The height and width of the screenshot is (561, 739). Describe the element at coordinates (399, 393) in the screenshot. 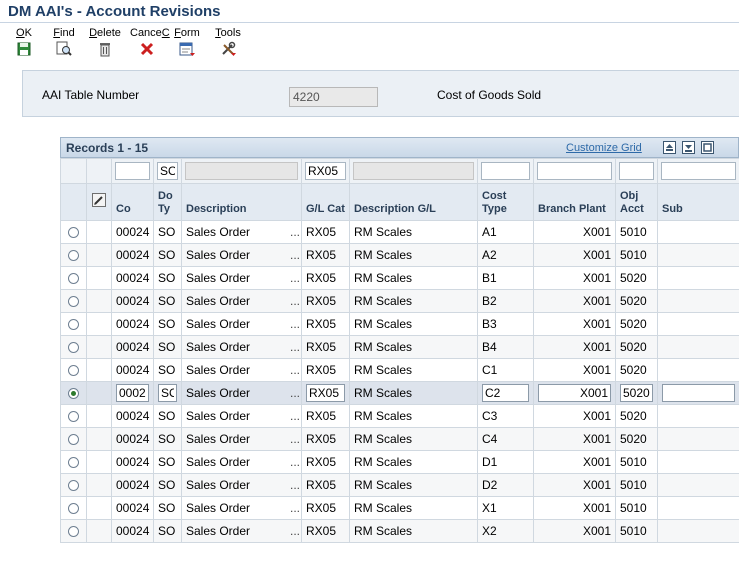

I see `table-row: ... Sales Order RM Scales` at that location.